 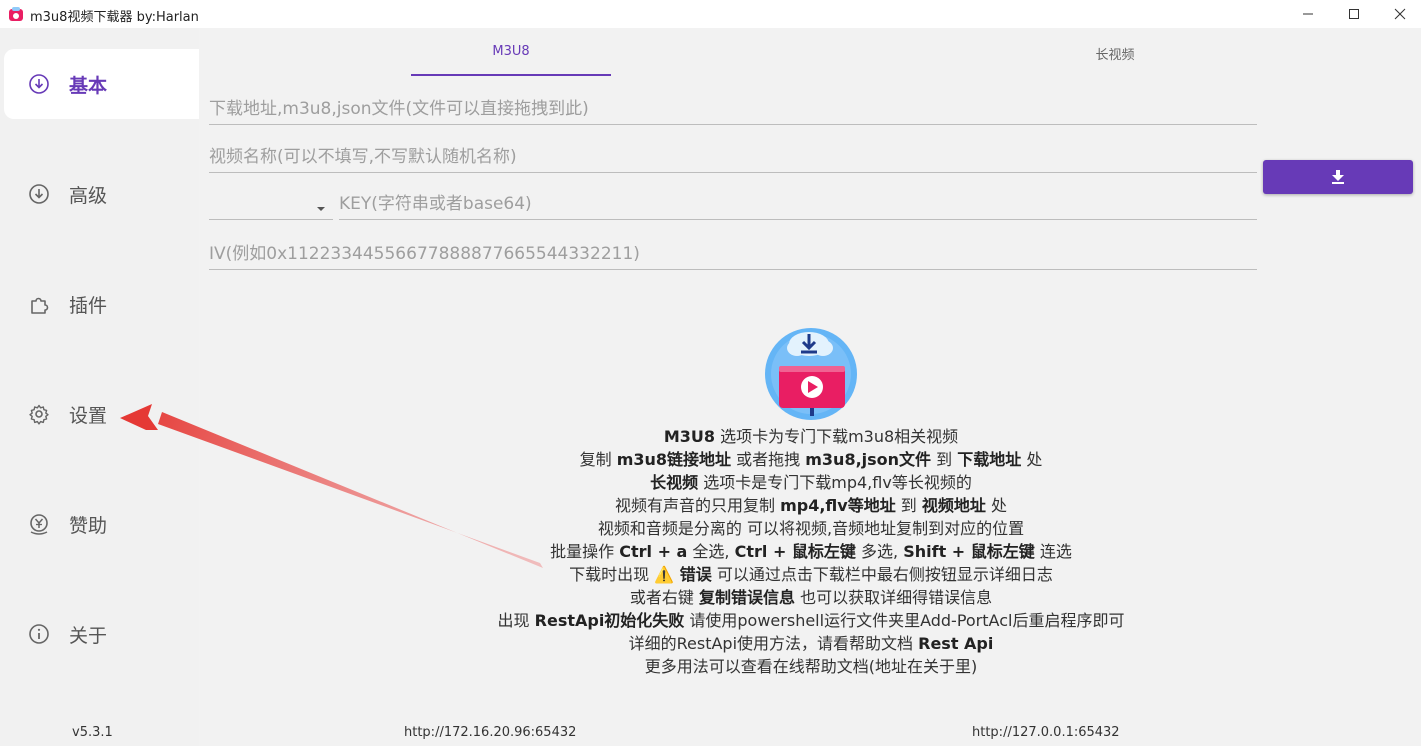 I want to click on window-title: m3u8视频下载器 by:Harlan, so click(x=114, y=17).